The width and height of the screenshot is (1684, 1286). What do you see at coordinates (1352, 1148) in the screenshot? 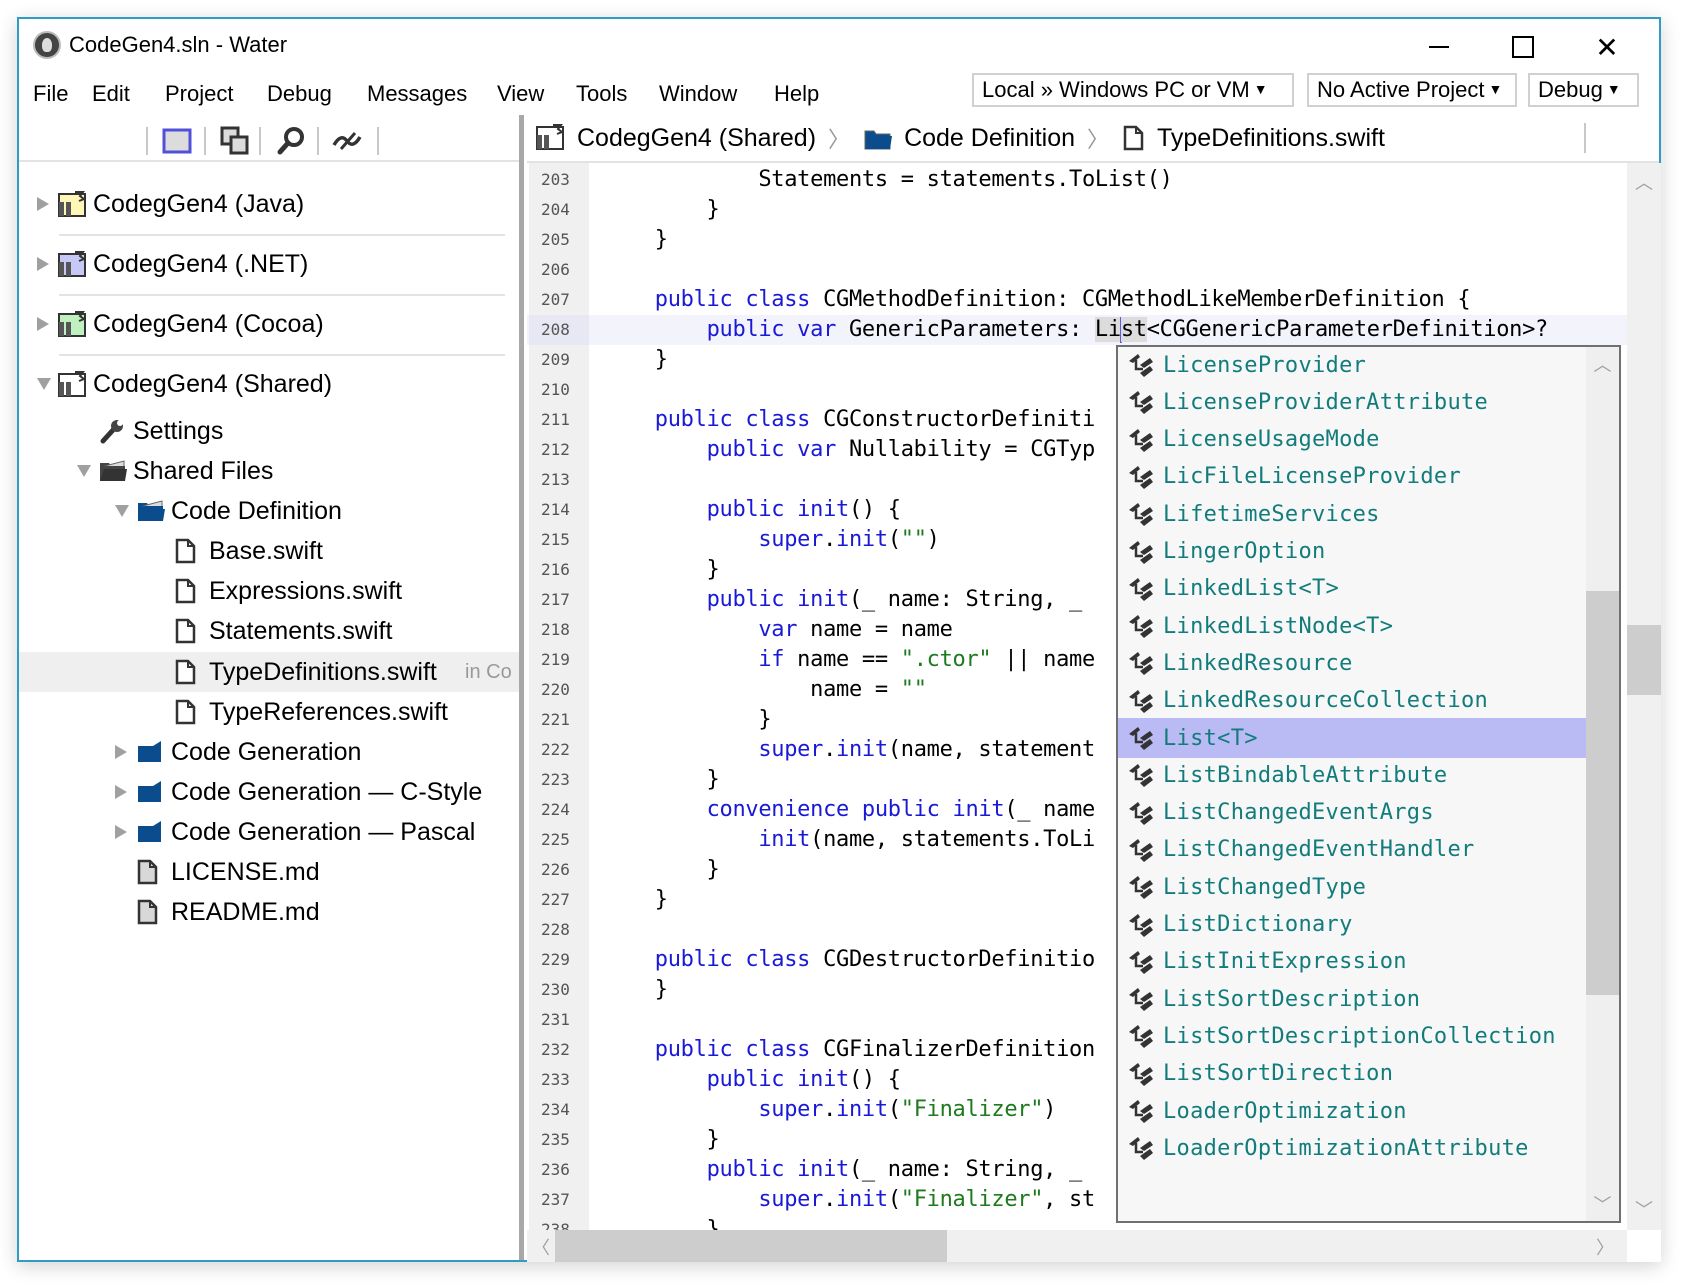
I see `completion-item: LoaderOptimizationAttribute` at bounding box center [1352, 1148].